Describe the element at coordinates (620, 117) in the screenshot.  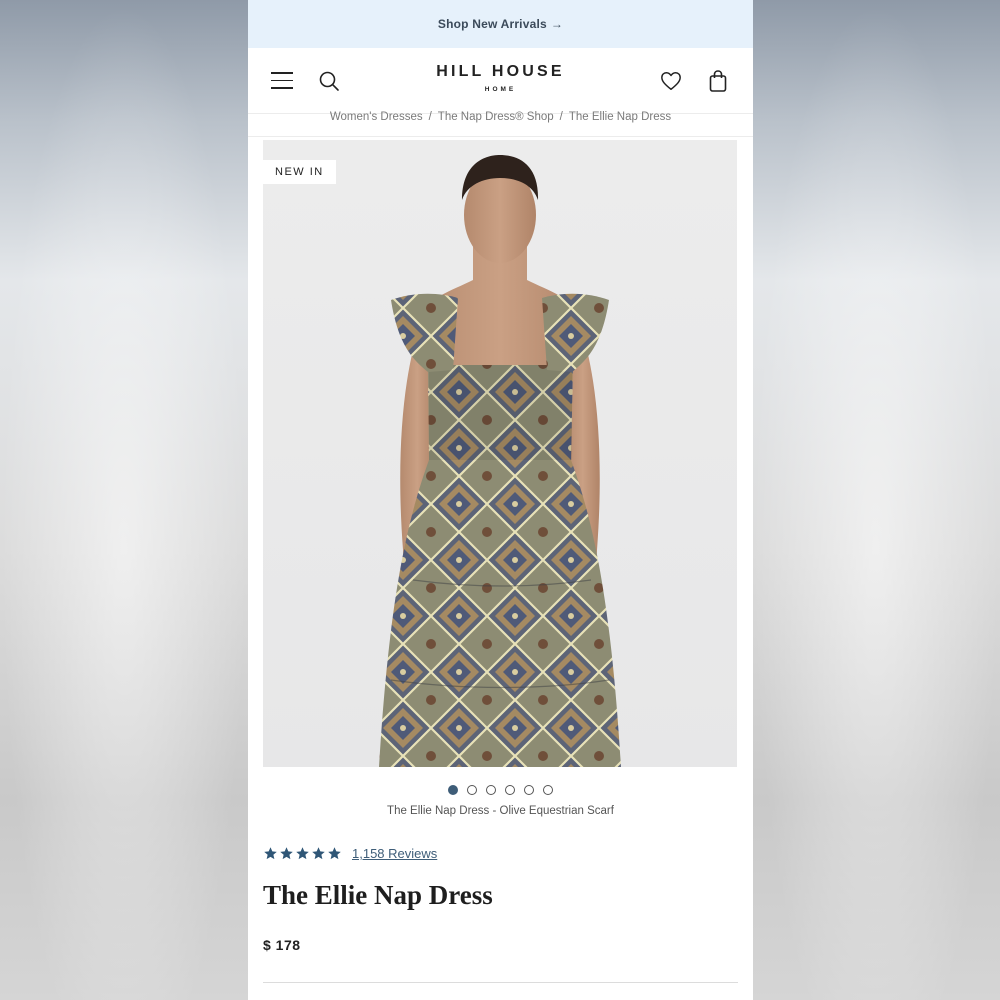
I see `breadcrumb-item-current: The Ellie Nap Dress` at that location.